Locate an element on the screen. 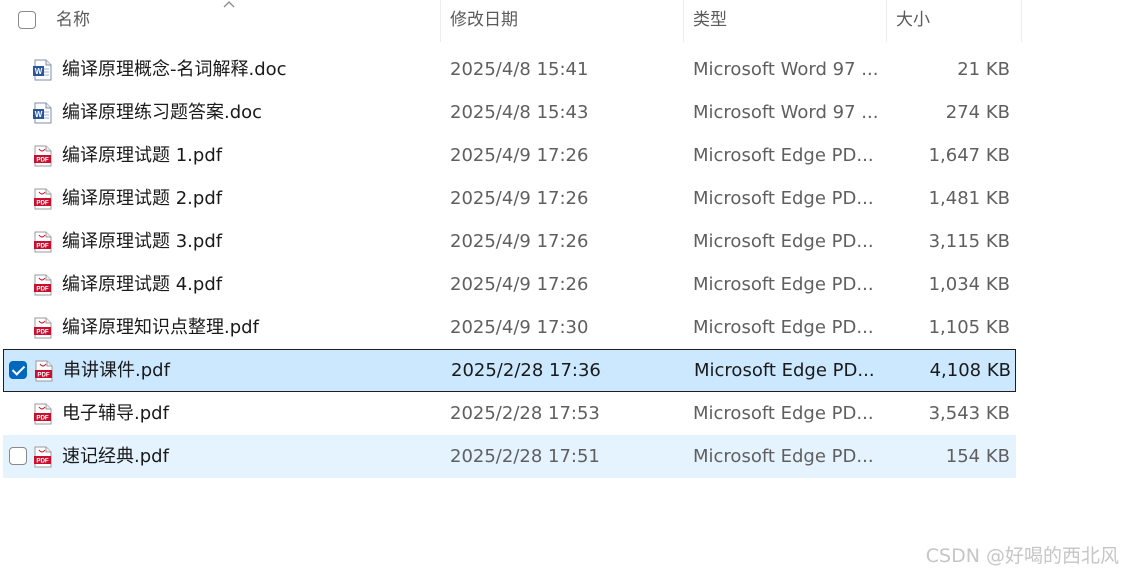 Image resolution: width=1123 pixels, height=574 pixels. file-size: 1,647 KB is located at coordinates (969, 155).